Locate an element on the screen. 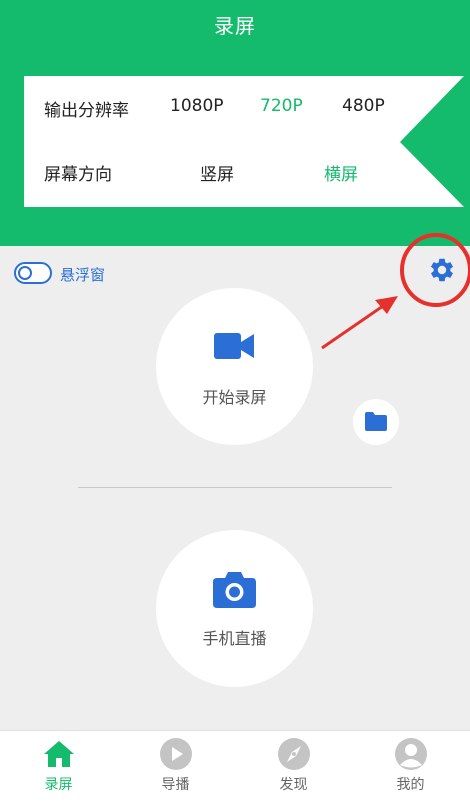 Image resolution: width=470 pixels, height=803 pixels. live-stream-button: 手机直播 is located at coordinates (234, 608).